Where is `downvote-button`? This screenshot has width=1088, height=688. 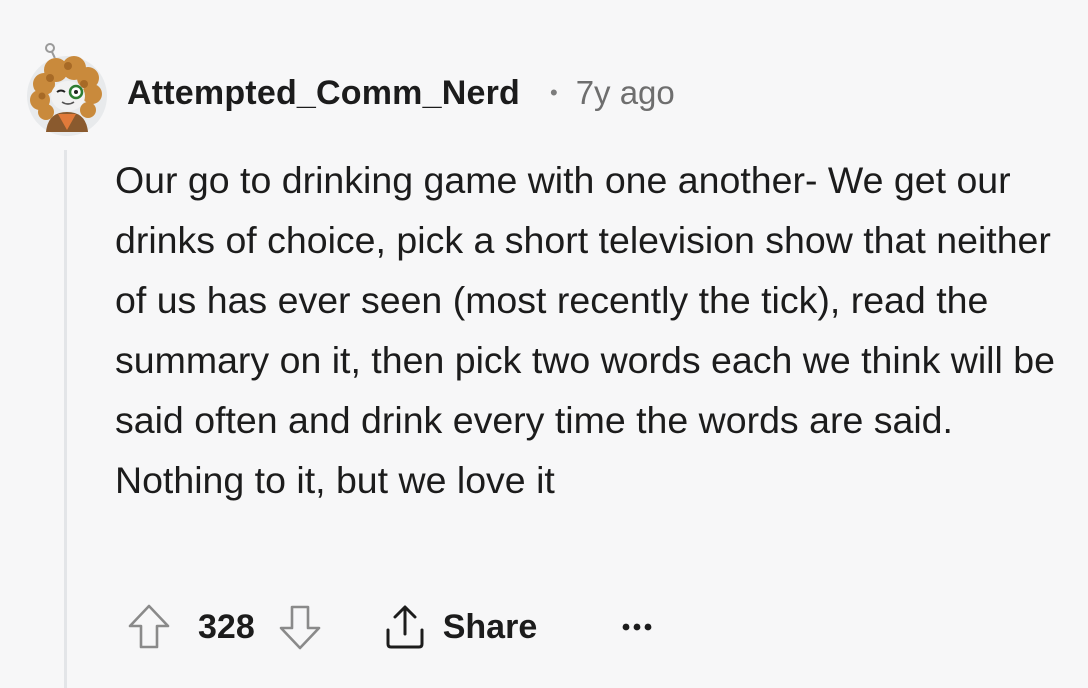 downvote-button is located at coordinates (300, 627).